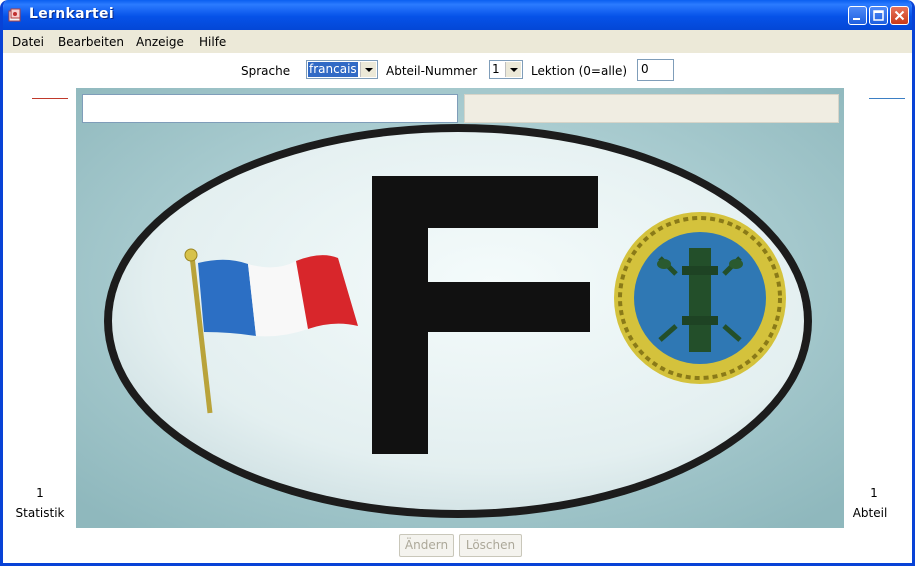 Image resolution: width=915 pixels, height=566 pixels. Describe the element at coordinates (655, 70) in the screenshot. I see `lektion-input: 0` at that location.